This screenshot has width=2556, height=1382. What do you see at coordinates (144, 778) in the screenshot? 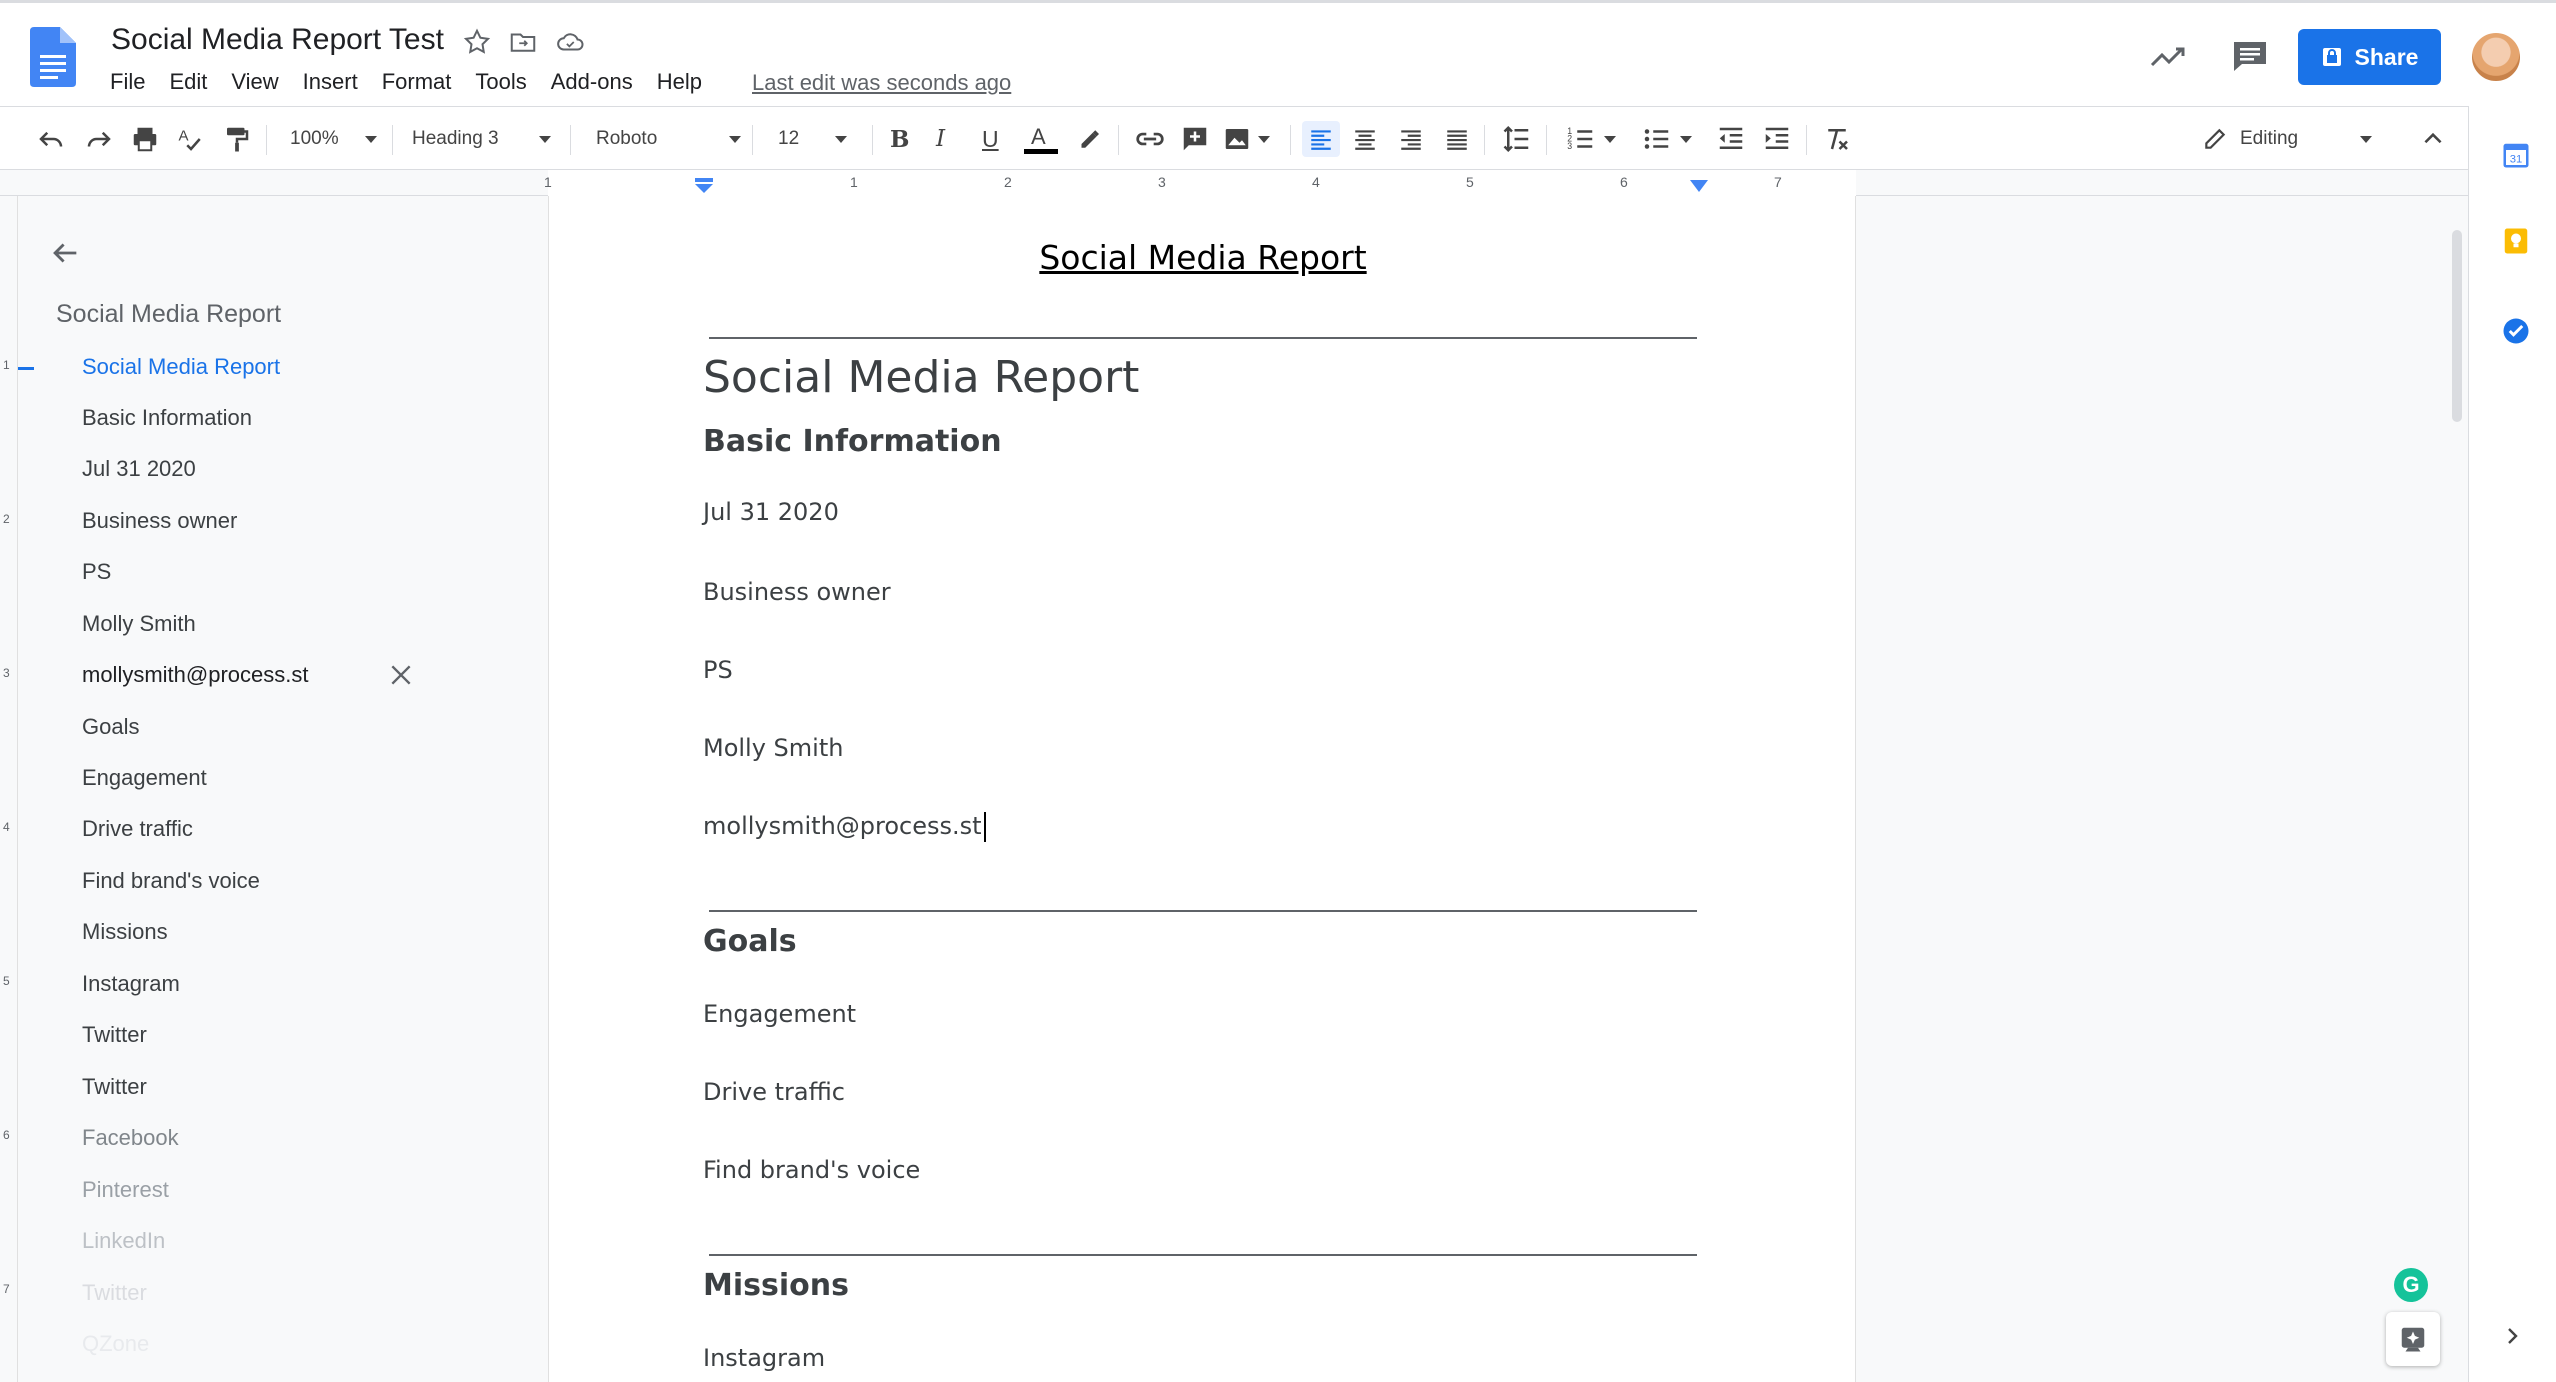
I see `outline-item: Engagement` at bounding box center [144, 778].